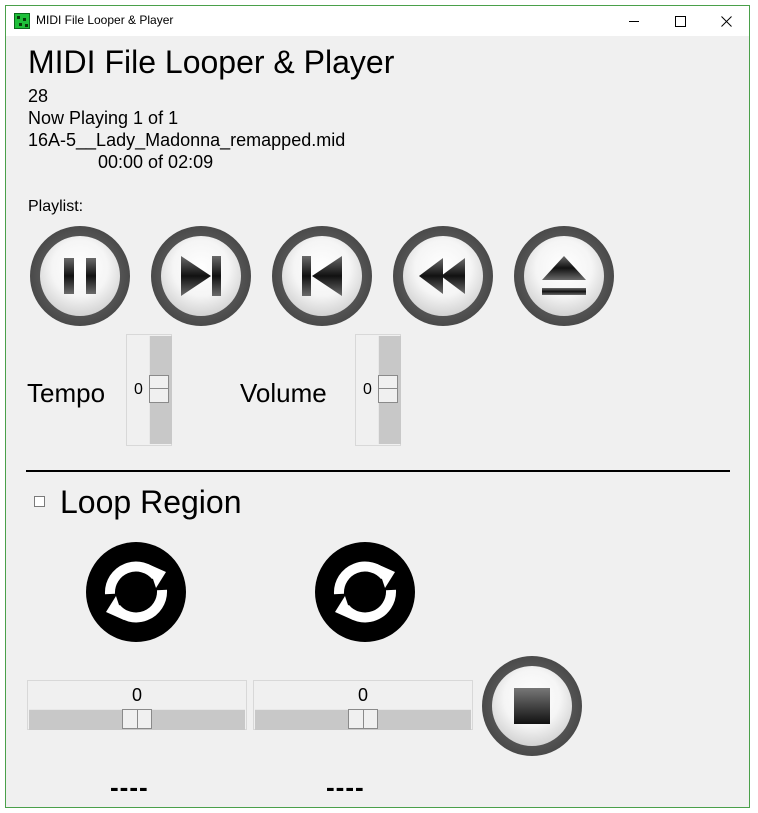  What do you see at coordinates (129, 787) in the screenshot?
I see `loop-start-display: ----` at bounding box center [129, 787].